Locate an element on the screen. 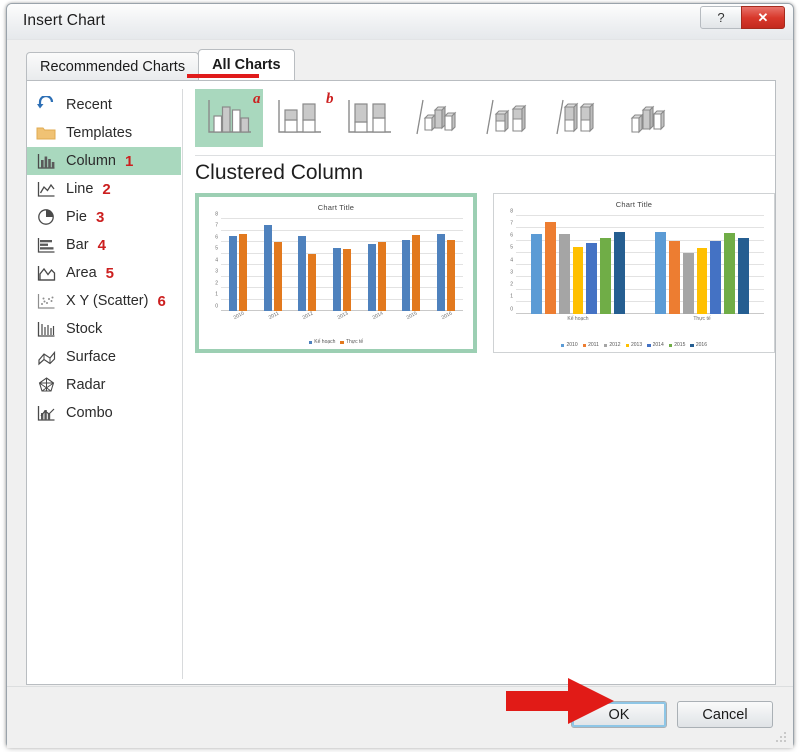  folder-icon is located at coordinates (46, 133).